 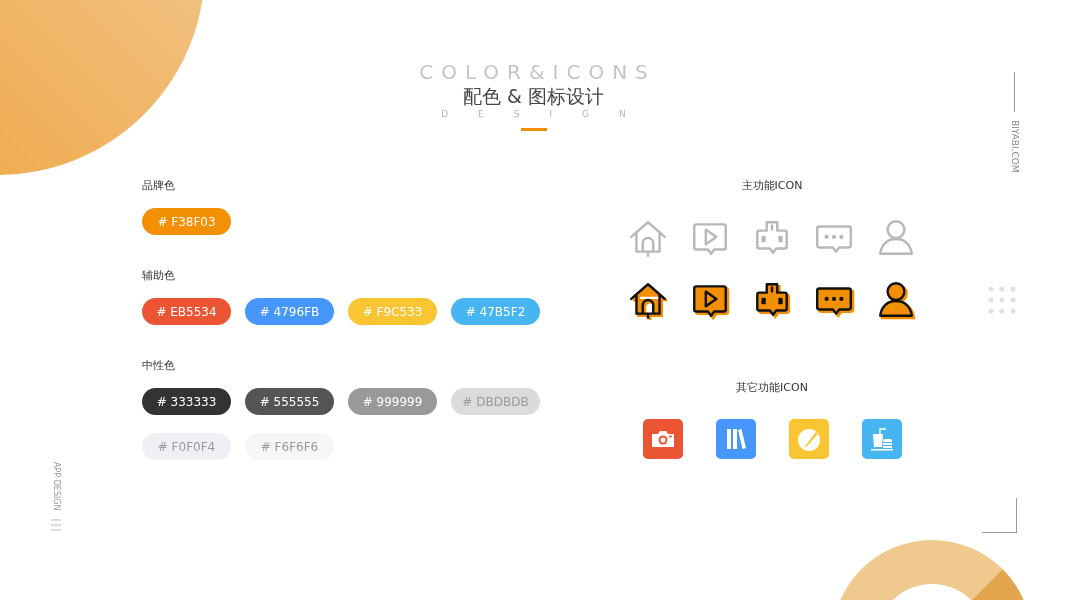 I want to click on section-label: 辅助色, so click(x=159, y=276).